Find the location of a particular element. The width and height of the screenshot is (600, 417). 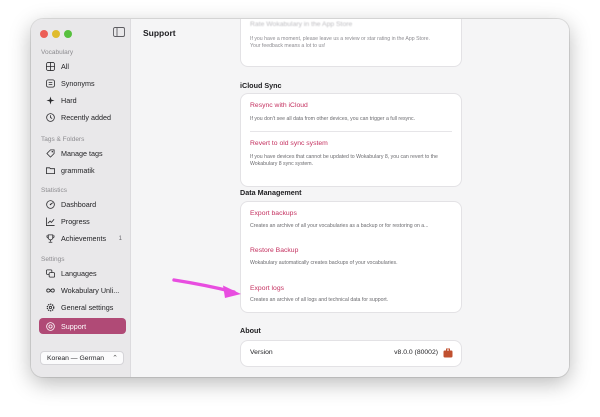

sidebar-item-languages: Languages is located at coordinates (82, 273).